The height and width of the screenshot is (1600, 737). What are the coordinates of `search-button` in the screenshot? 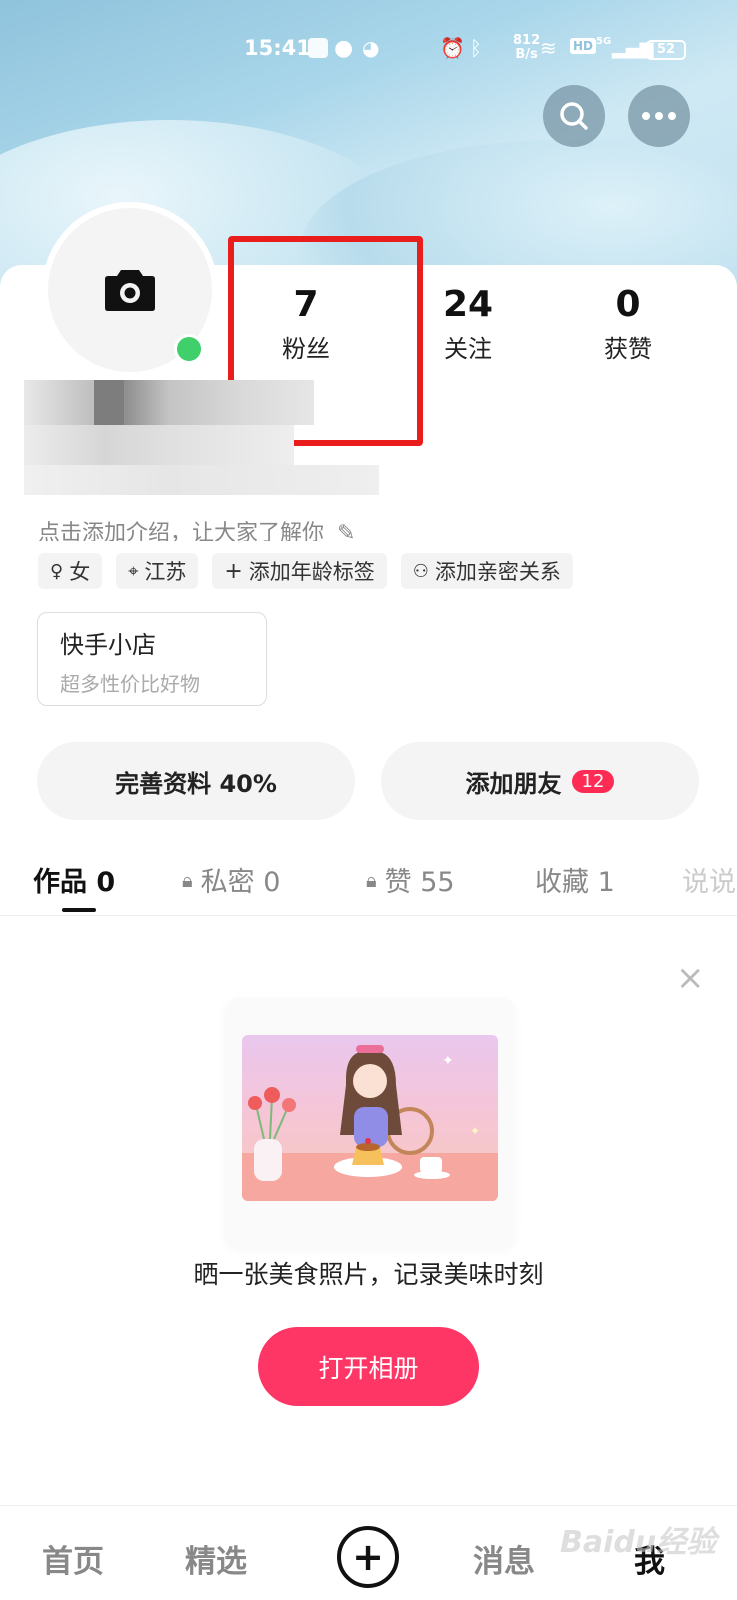 It's located at (574, 116).